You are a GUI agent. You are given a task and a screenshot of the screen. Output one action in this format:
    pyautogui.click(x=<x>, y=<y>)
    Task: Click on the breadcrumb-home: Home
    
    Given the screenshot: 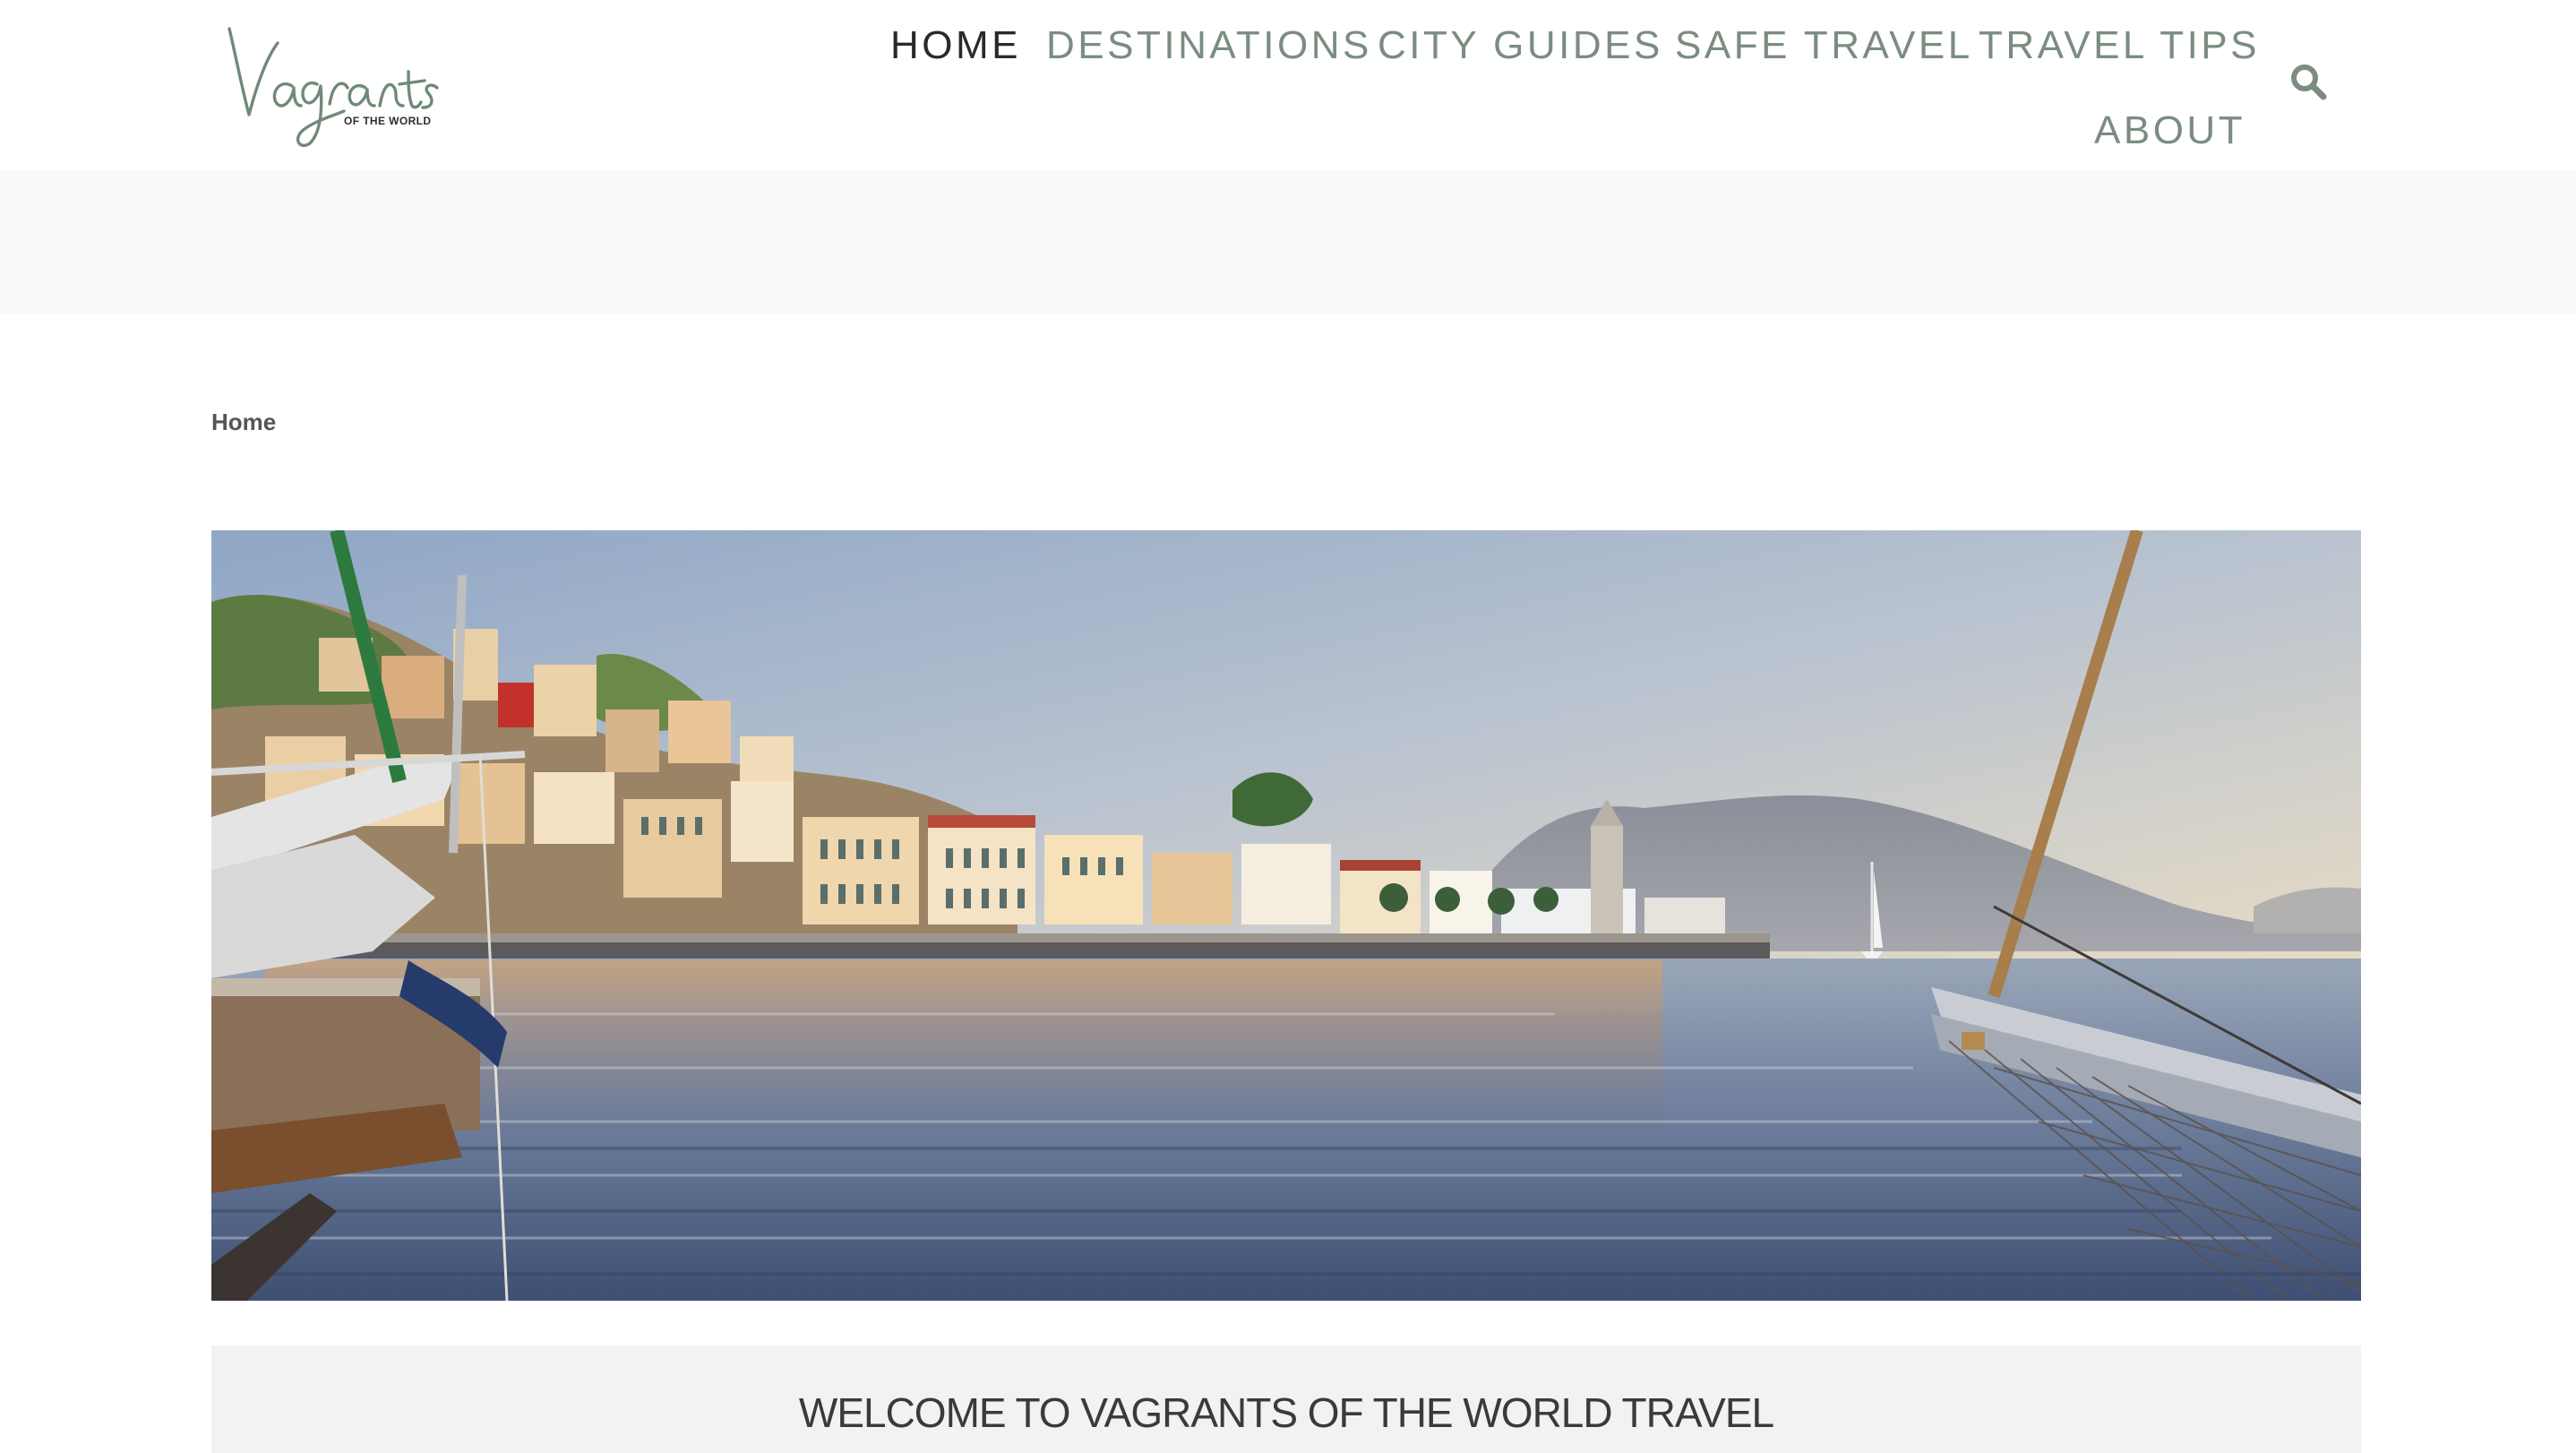 What is the action you would take?
    pyautogui.click(x=243, y=422)
    